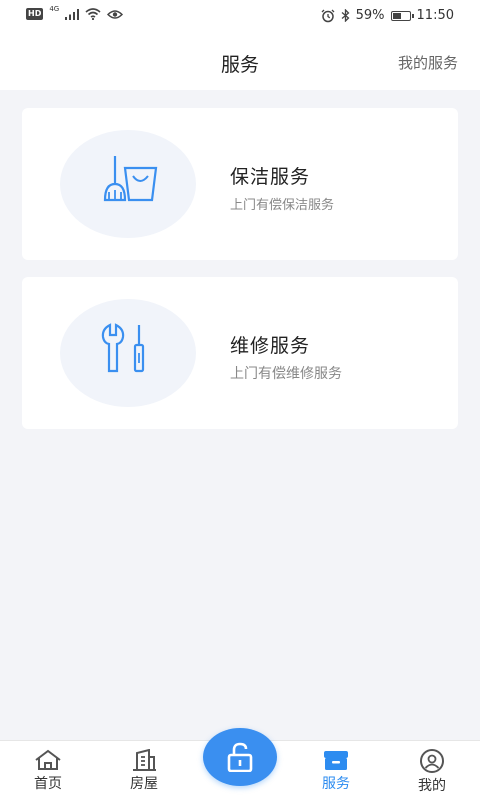 This screenshot has width=480, height=801. Describe the element at coordinates (270, 346) in the screenshot. I see `service-title: 维修服务` at that location.